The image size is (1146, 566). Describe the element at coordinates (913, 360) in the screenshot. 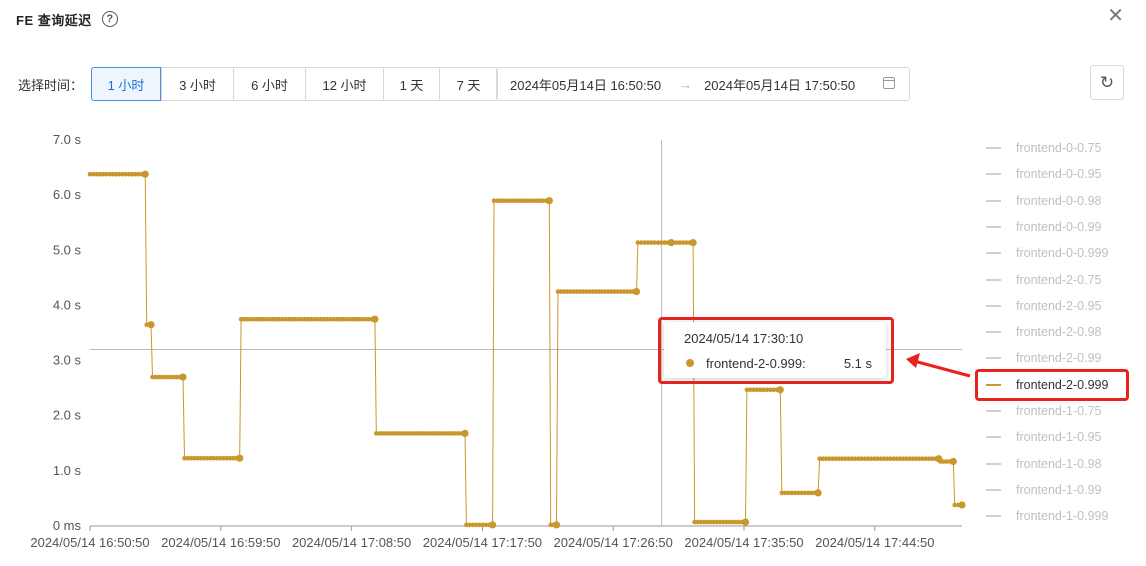

I see `annotation-arrow-head` at that location.